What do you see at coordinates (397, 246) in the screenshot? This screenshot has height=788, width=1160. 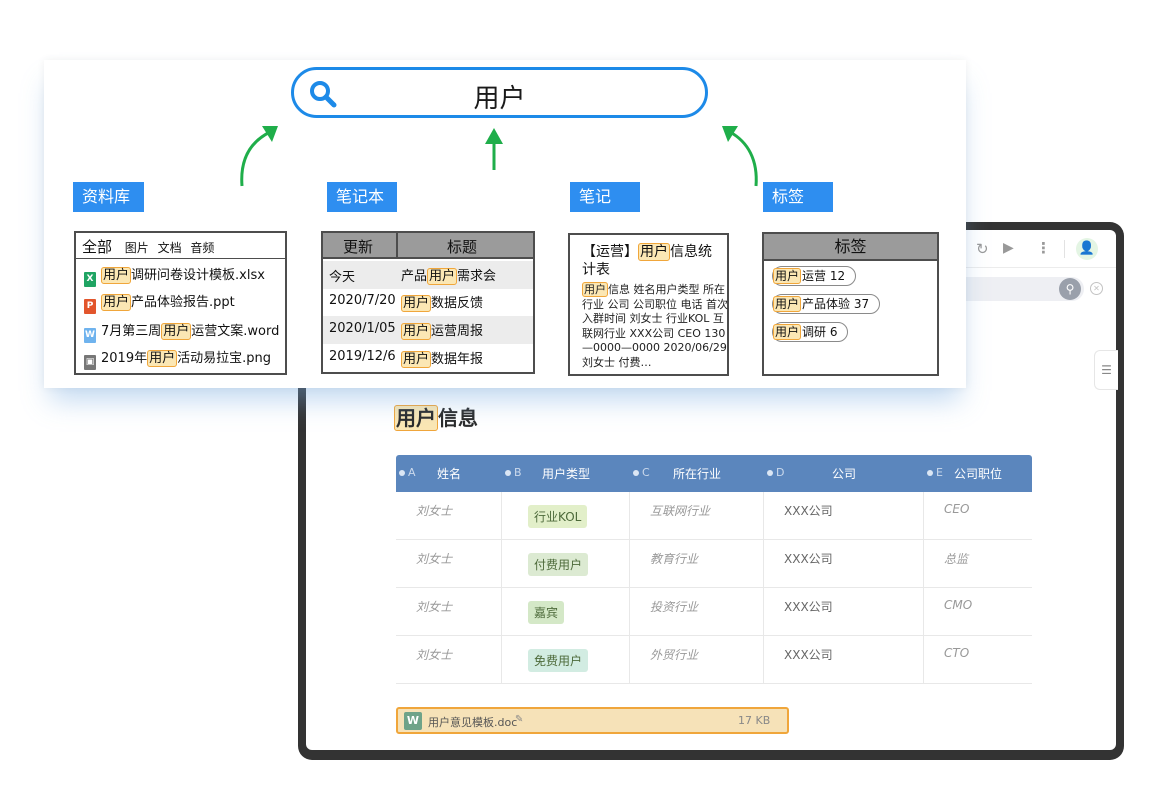 I see `header-divider` at bounding box center [397, 246].